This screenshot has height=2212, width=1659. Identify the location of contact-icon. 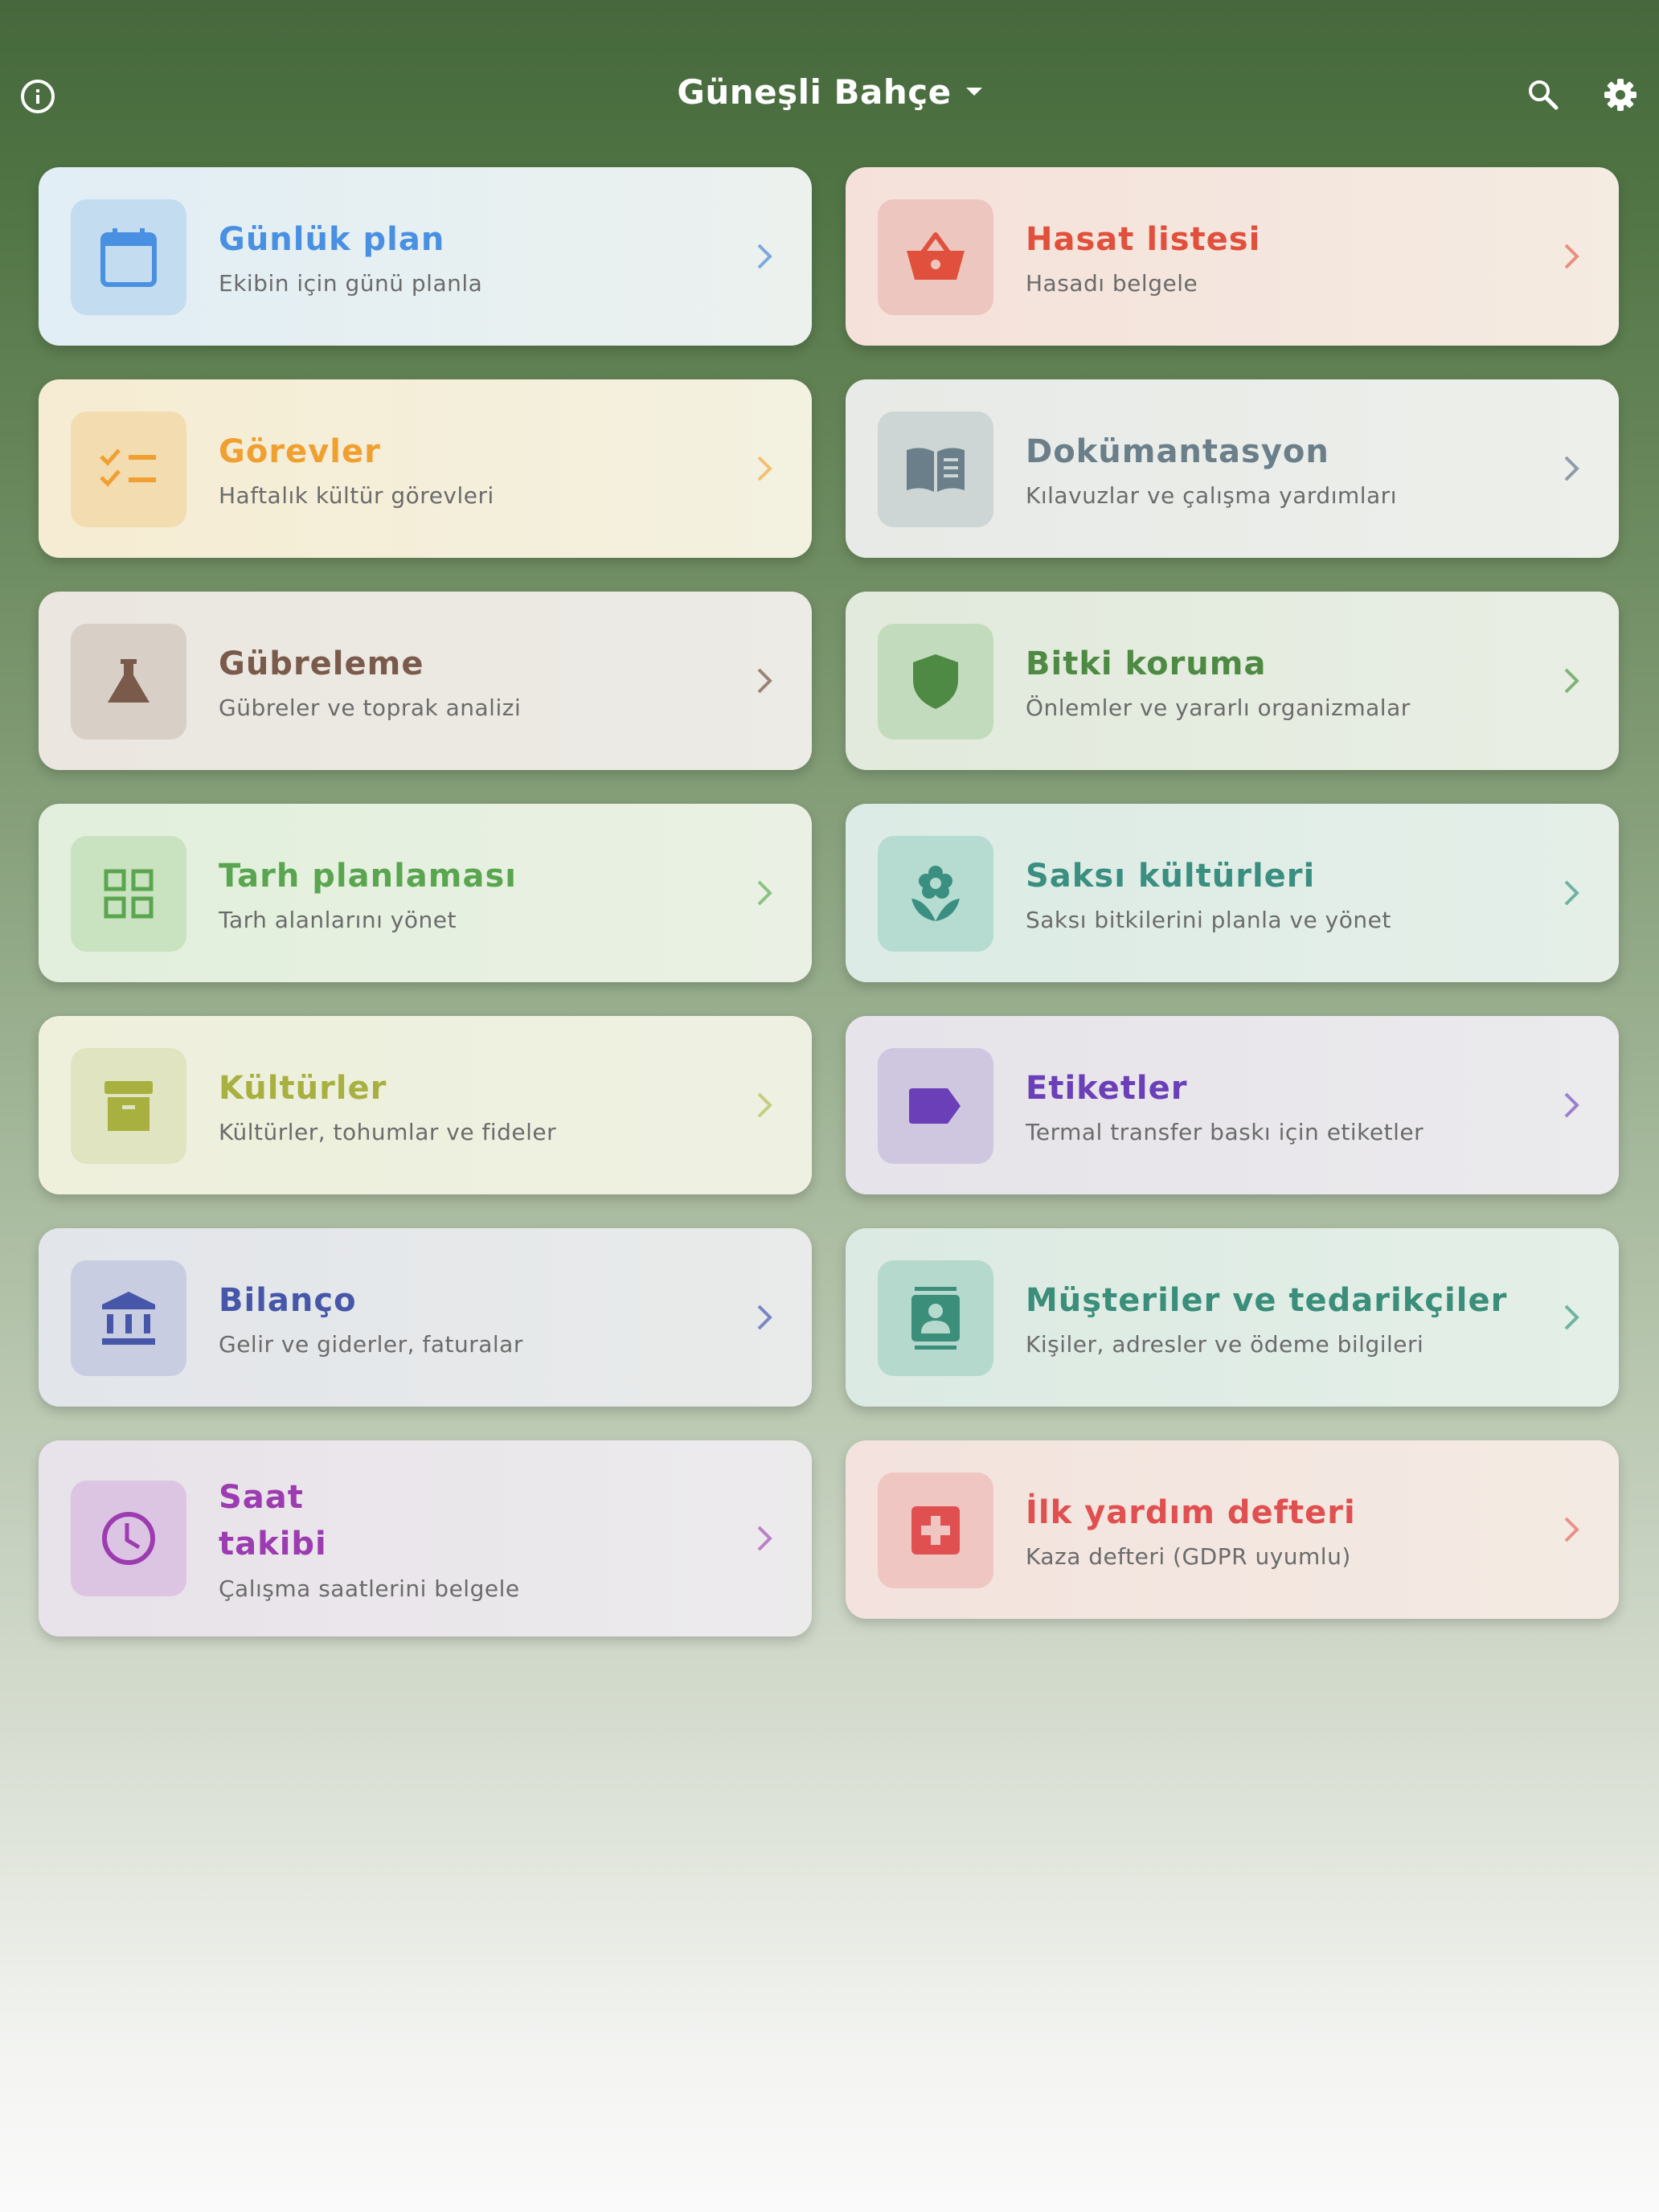
(935, 1318).